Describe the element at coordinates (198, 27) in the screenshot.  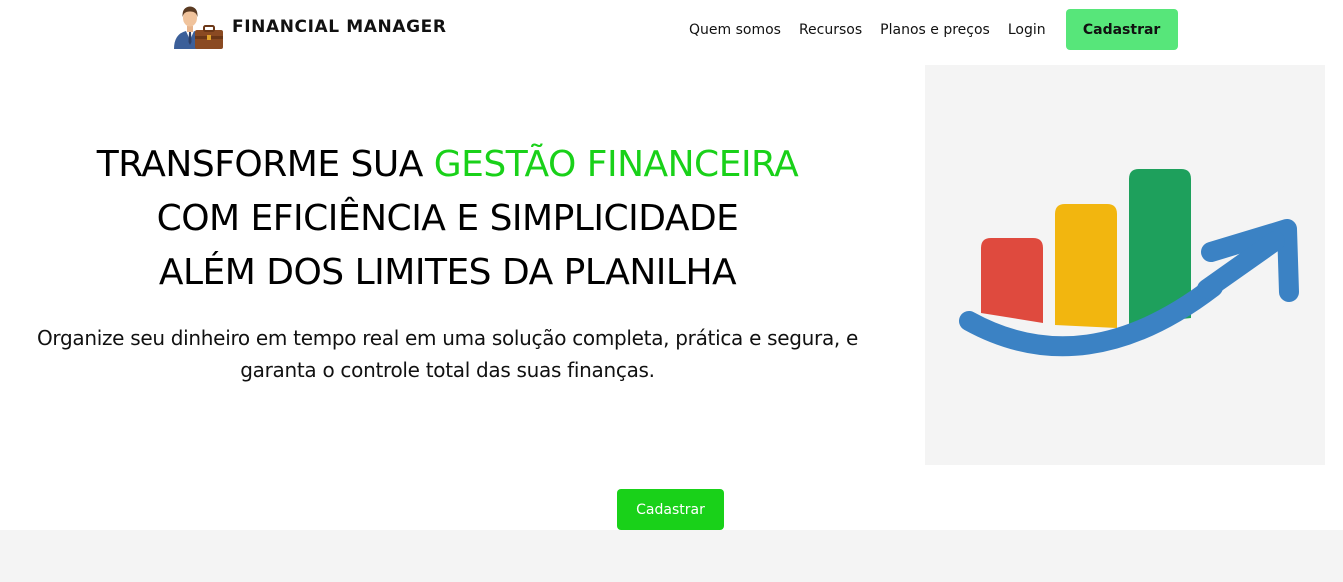
I see `businessman-briefcase-icon` at that location.